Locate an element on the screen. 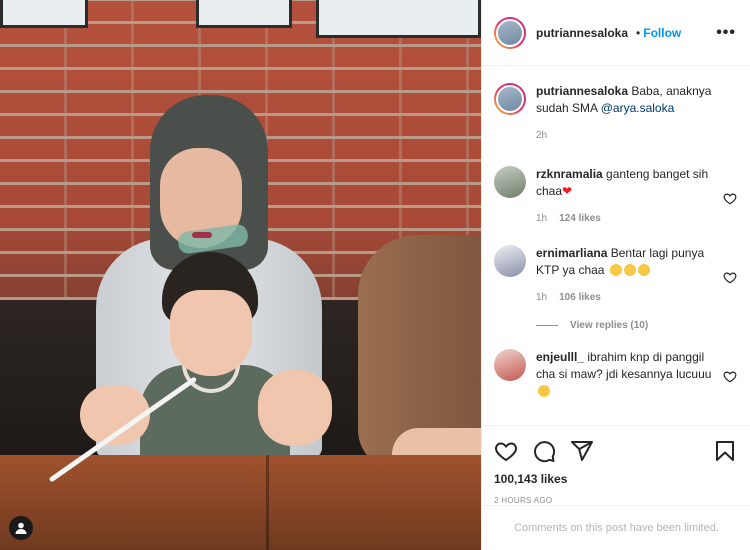 This screenshot has height=550, width=750. comments-limited-notice: Comments on this post have been limited. is located at coordinates (616, 527).